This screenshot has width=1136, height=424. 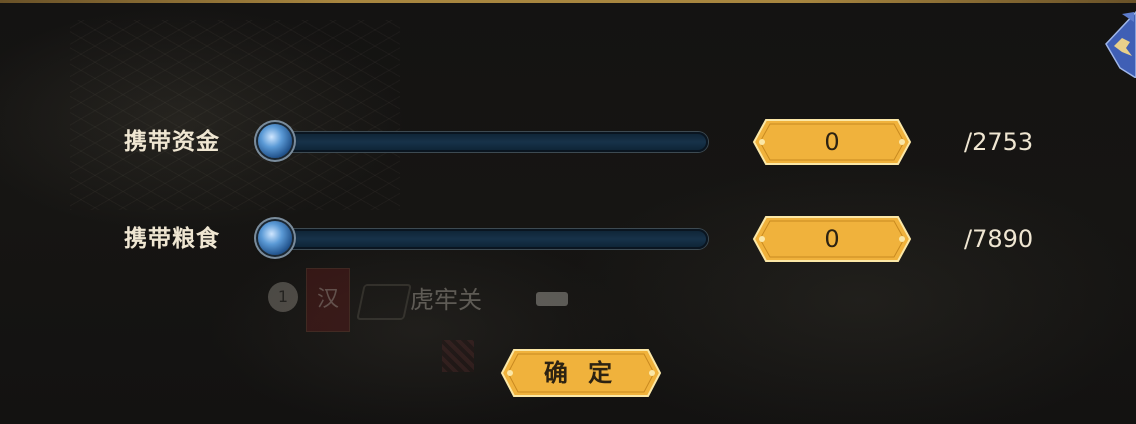 I want to click on funds-value-box: 0, so click(x=832, y=142).